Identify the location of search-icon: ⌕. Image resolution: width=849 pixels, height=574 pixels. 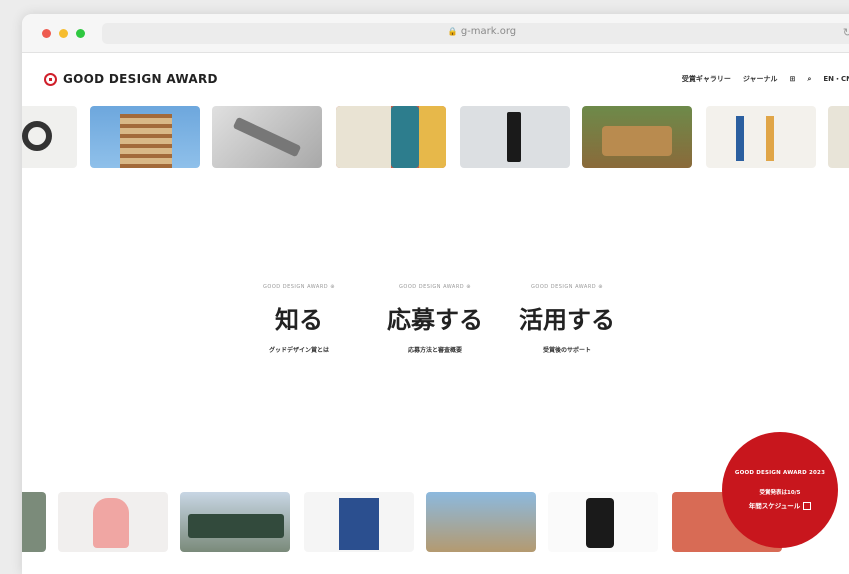
(809, 79).